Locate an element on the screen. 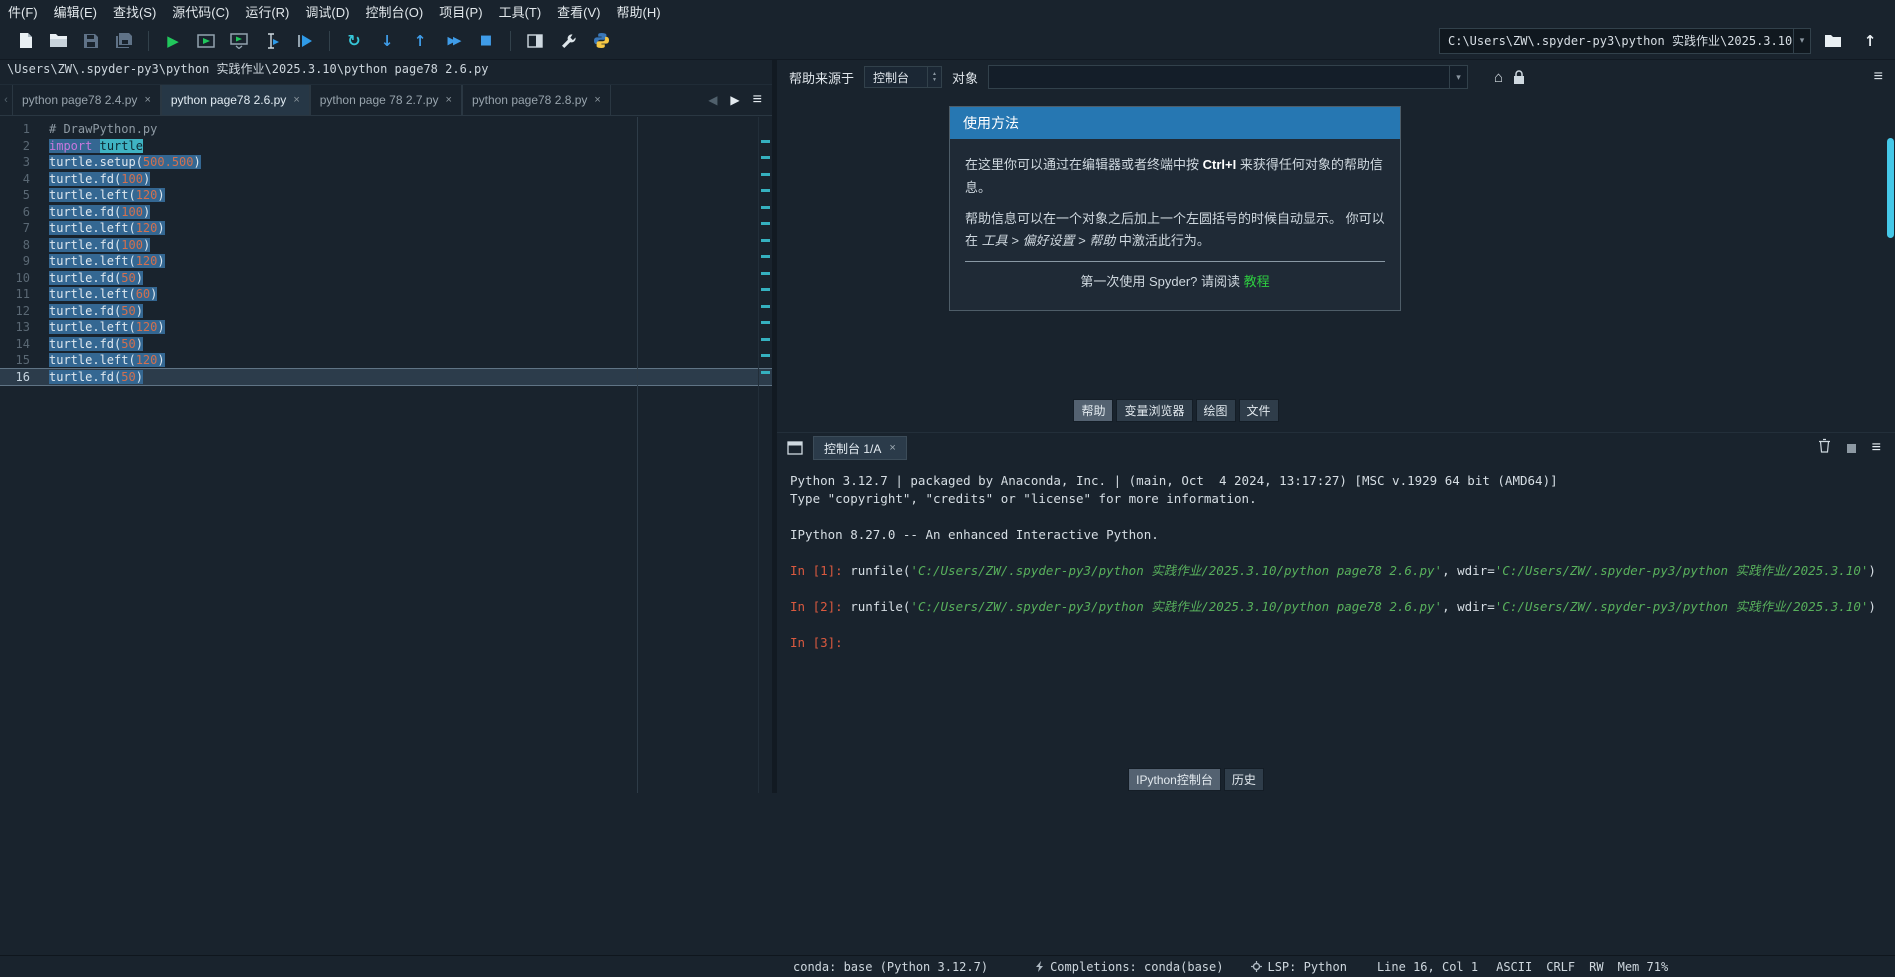 The width and height of the screenshot is (1895, 977). menu-item: 查找(S) is located at coordinates (134, 11).